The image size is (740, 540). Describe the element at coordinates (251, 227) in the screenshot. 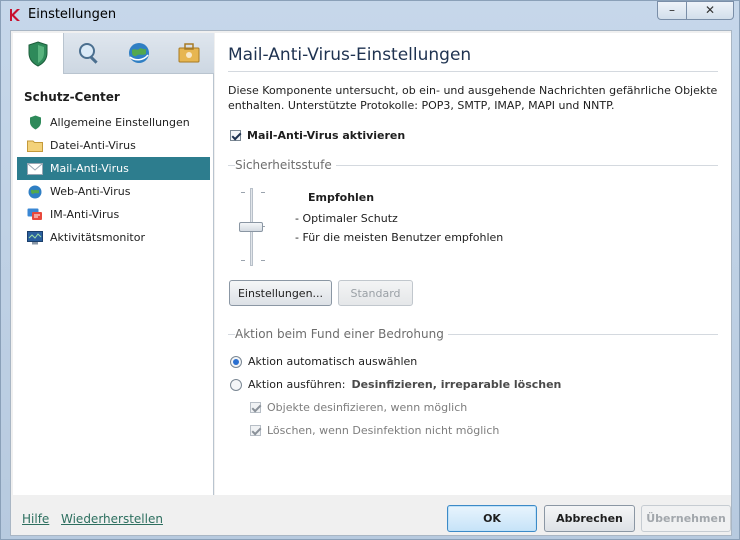

I see `security-level-slider-thumb` at that location.